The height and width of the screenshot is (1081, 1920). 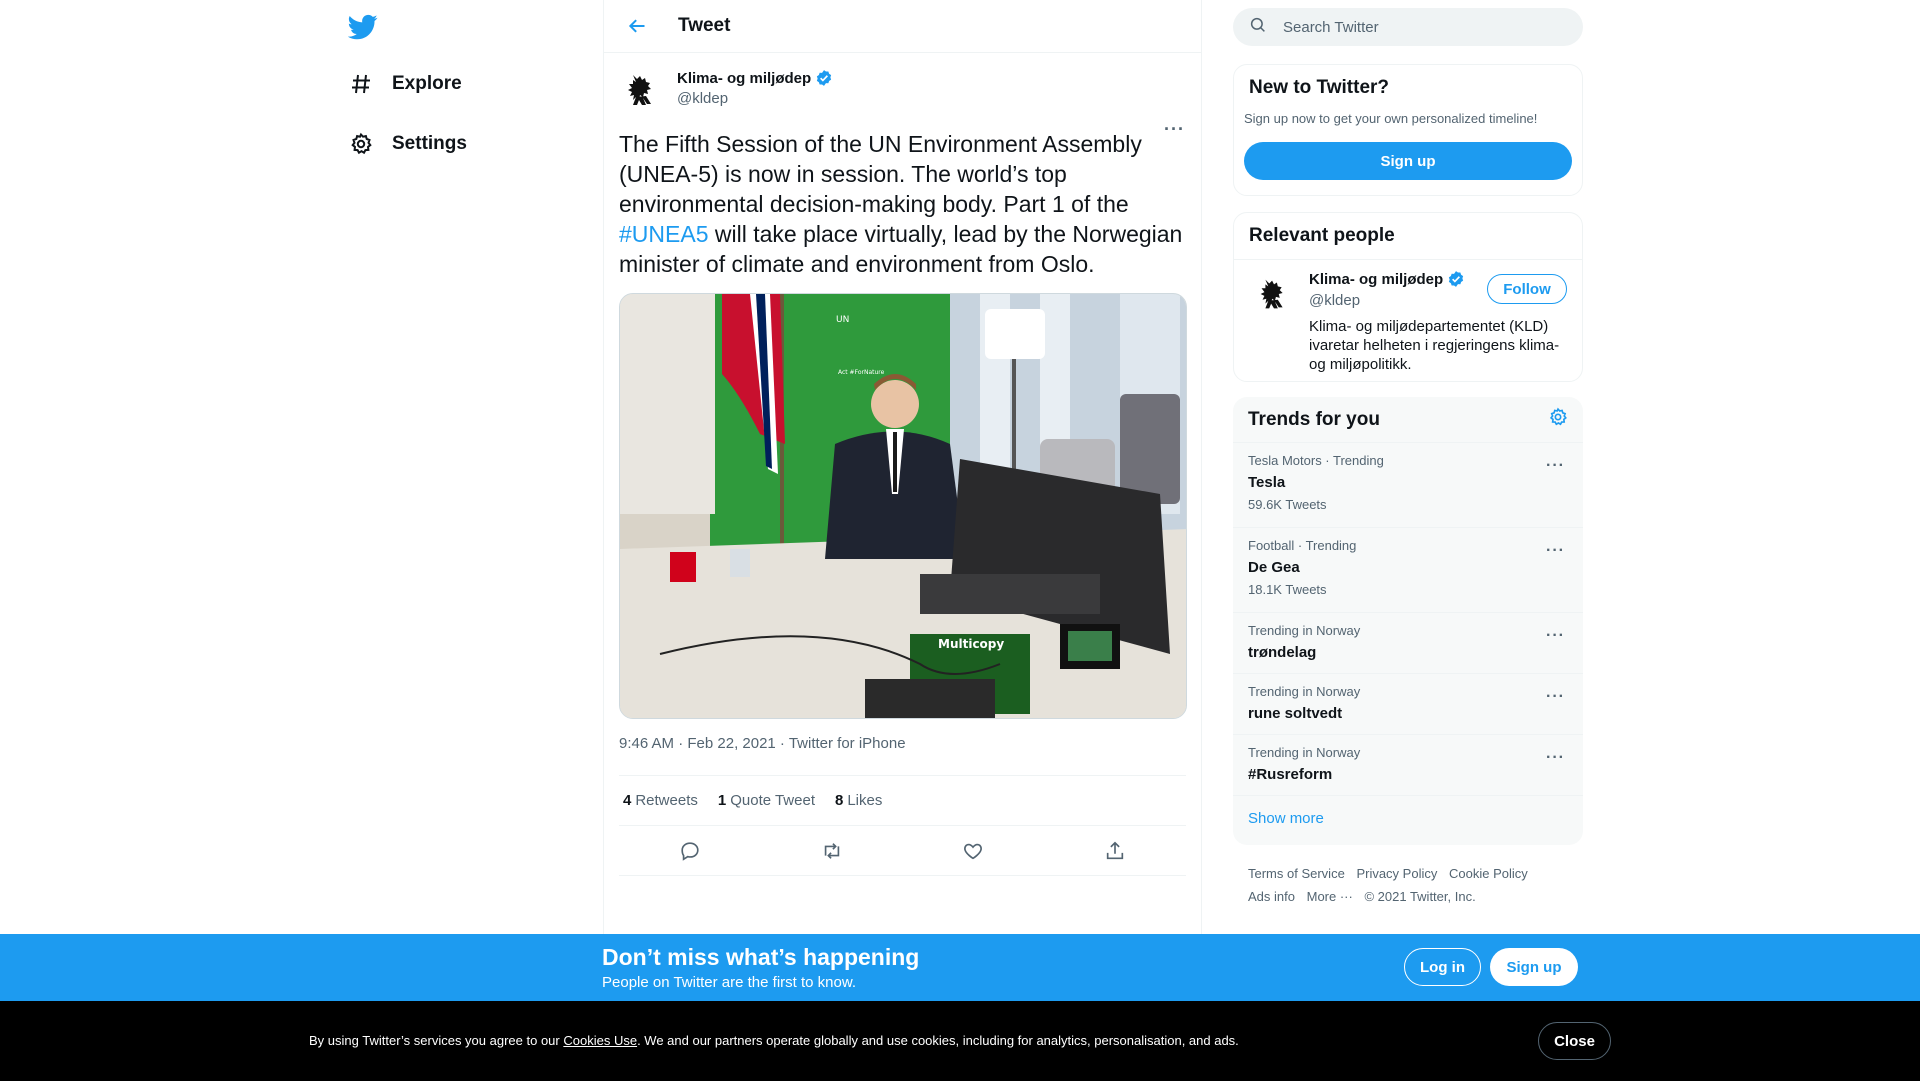 I want to click on trend-name: trøndelag, so click(x=1282, y=652).